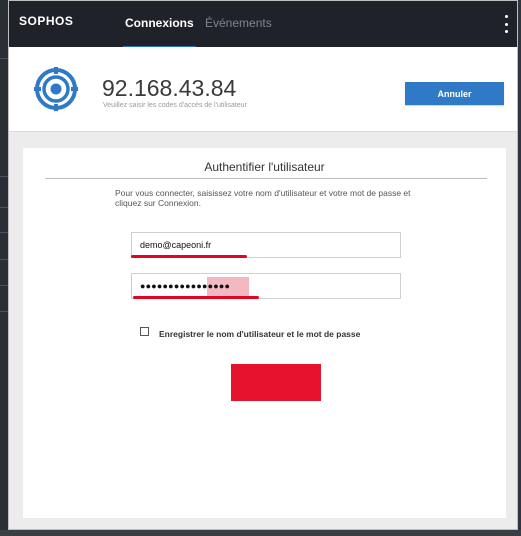 The height and width of the screenshot is (536, 521). What do you see at coordinates (506, 24) in the screenshot?
I see `kebab-menu-icon` at bounding box center [506, 24].